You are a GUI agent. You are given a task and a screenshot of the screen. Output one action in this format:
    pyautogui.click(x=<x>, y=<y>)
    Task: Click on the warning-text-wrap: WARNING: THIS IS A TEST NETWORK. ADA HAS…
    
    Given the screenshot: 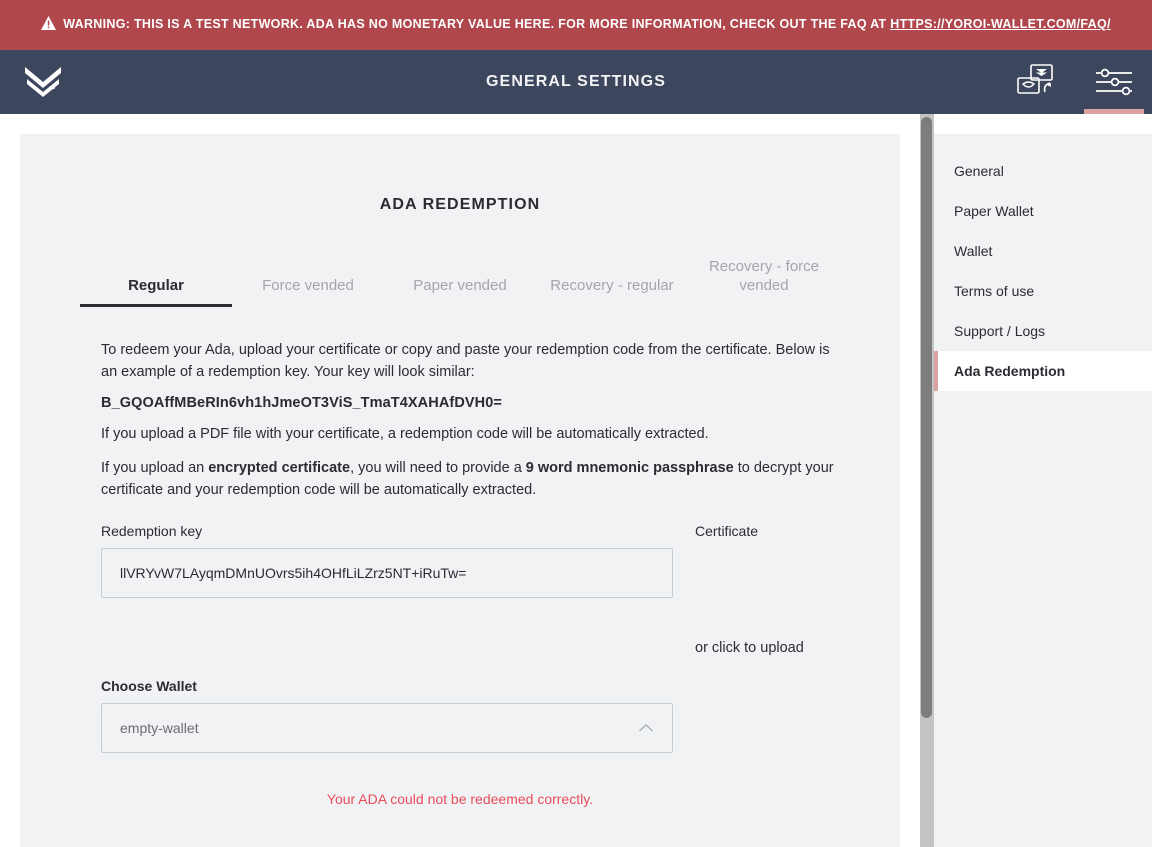 What is the action you would take?
    pyautogui.click(x=576, y=25)
    